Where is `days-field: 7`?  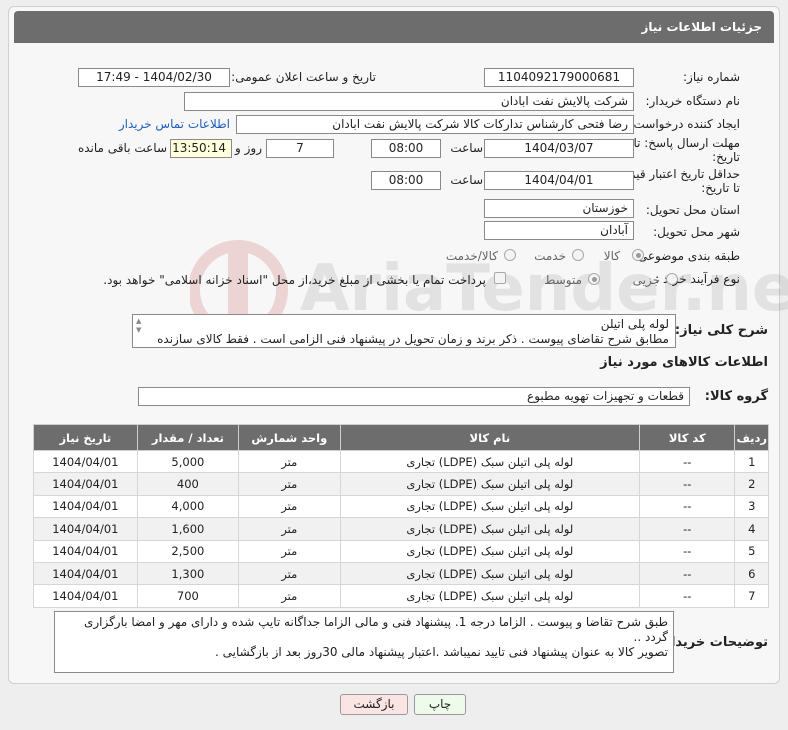
days-field: 7 is located at coordinates (300, 148).